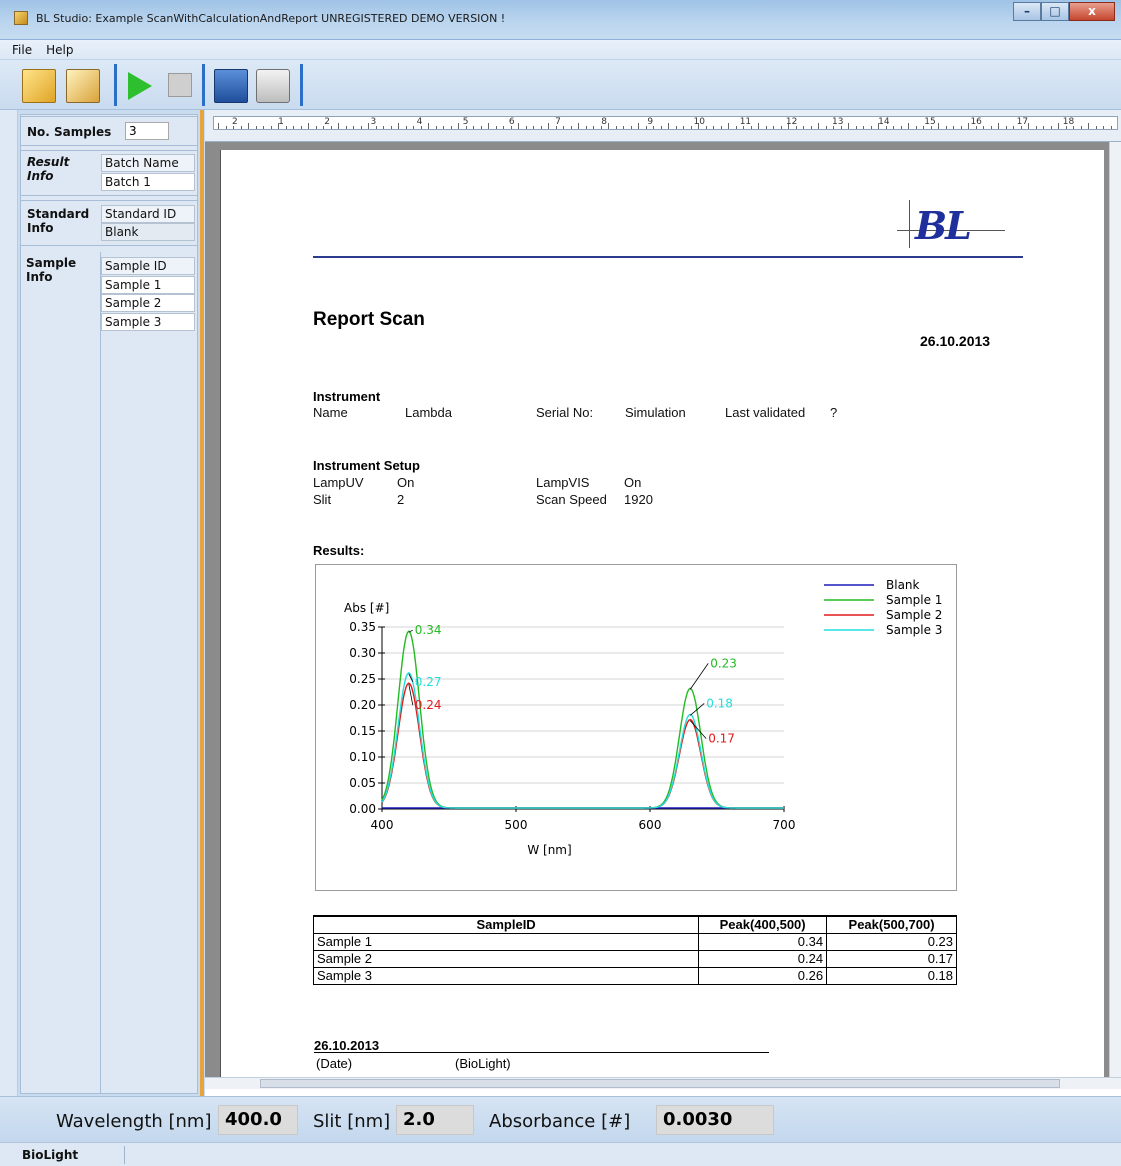 Image resolution: width=1121 pixels, height=1166 pixels. Describe the element at coordinates (665, 123) in the screenshot. I see `ruler-track: 2 1 2 3 4 5 6 7 8 9 10 11 12 13 14 15 16 17 18` at that location.